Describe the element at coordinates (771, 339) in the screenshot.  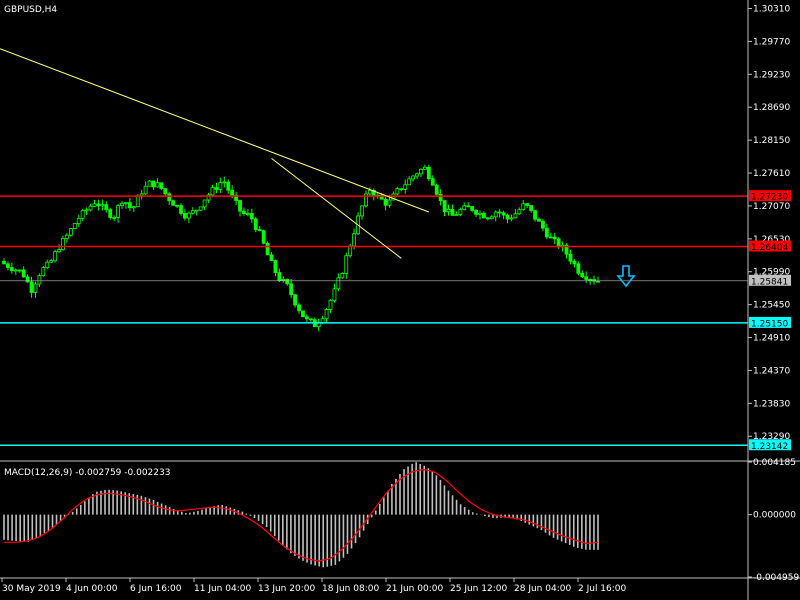
I see `price-tick-label: 1.24910` at that location.